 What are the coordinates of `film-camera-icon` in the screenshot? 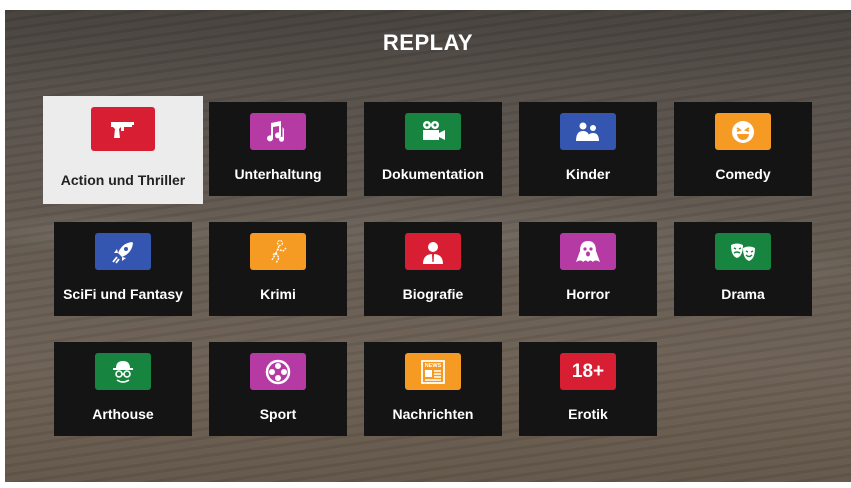 It's located at (433, 131).